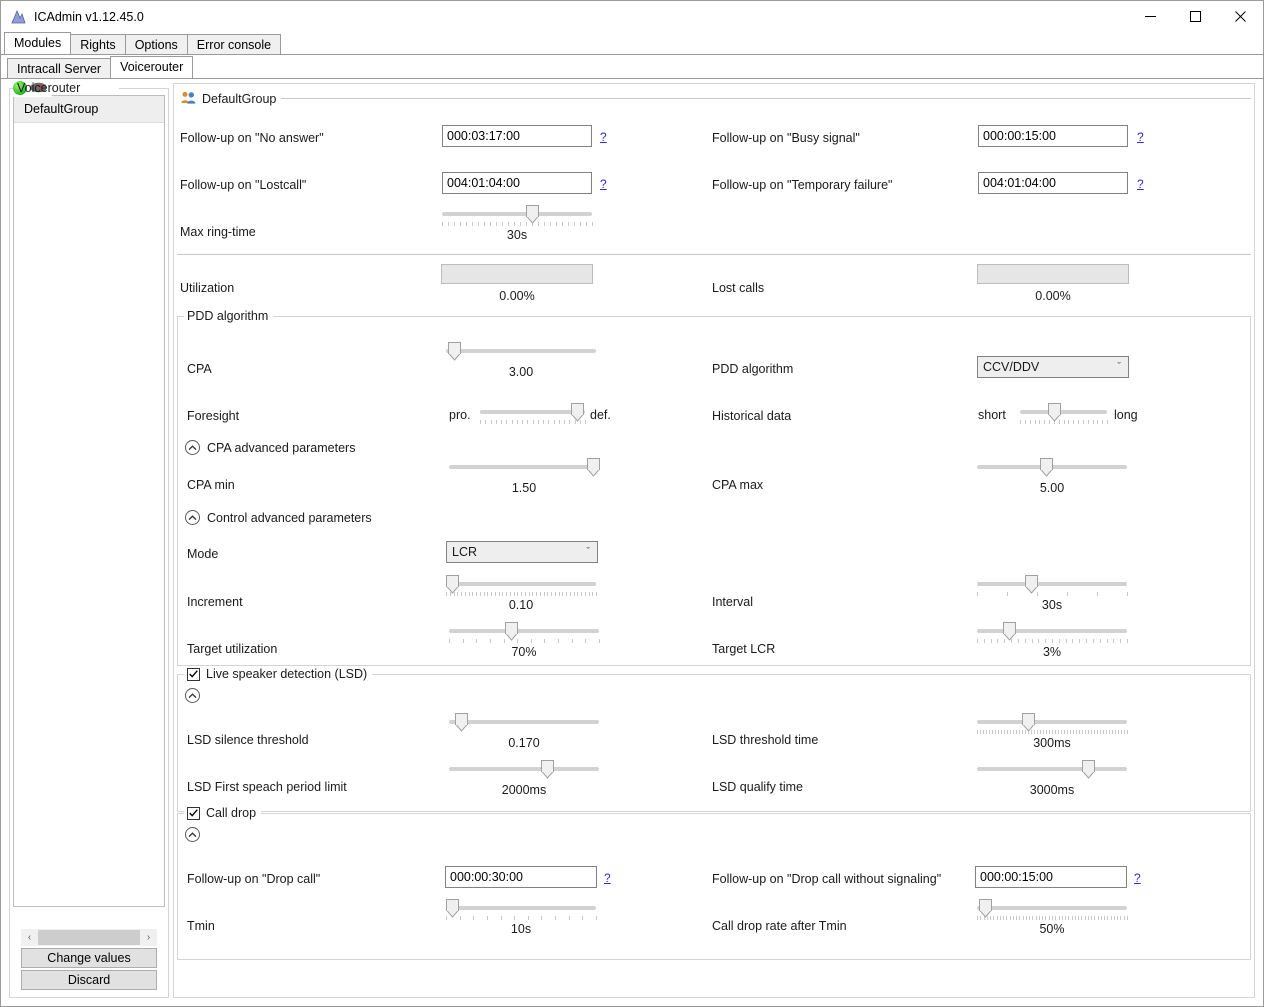 This screenshot has height=1007, width=1264. What do you see at coordinates (533, 418) in the screenshot?
I see `foresight-slider` at bounding box center [533, 418].